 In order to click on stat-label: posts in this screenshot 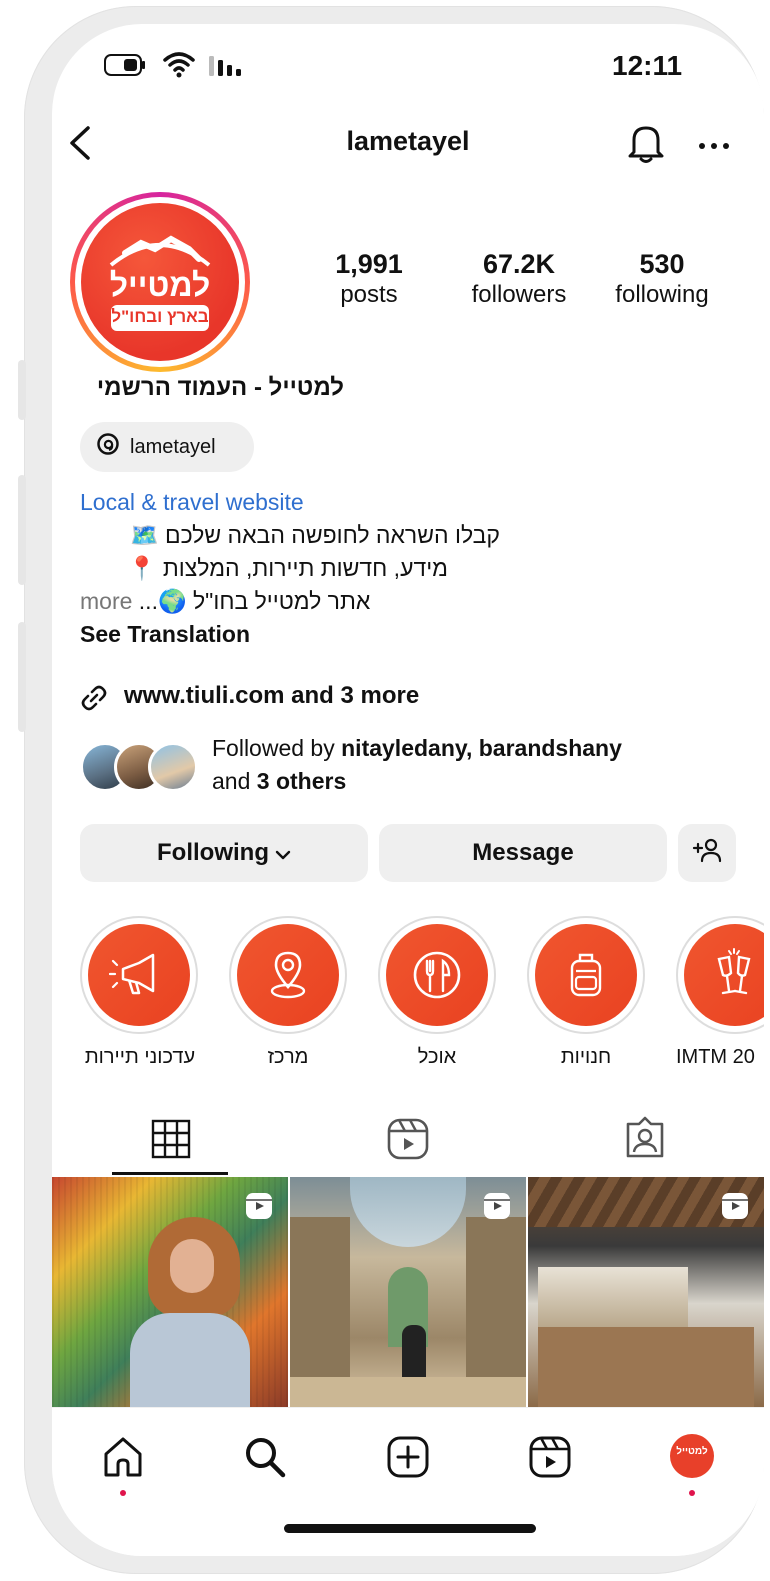, I will do `click(369, 294)`.